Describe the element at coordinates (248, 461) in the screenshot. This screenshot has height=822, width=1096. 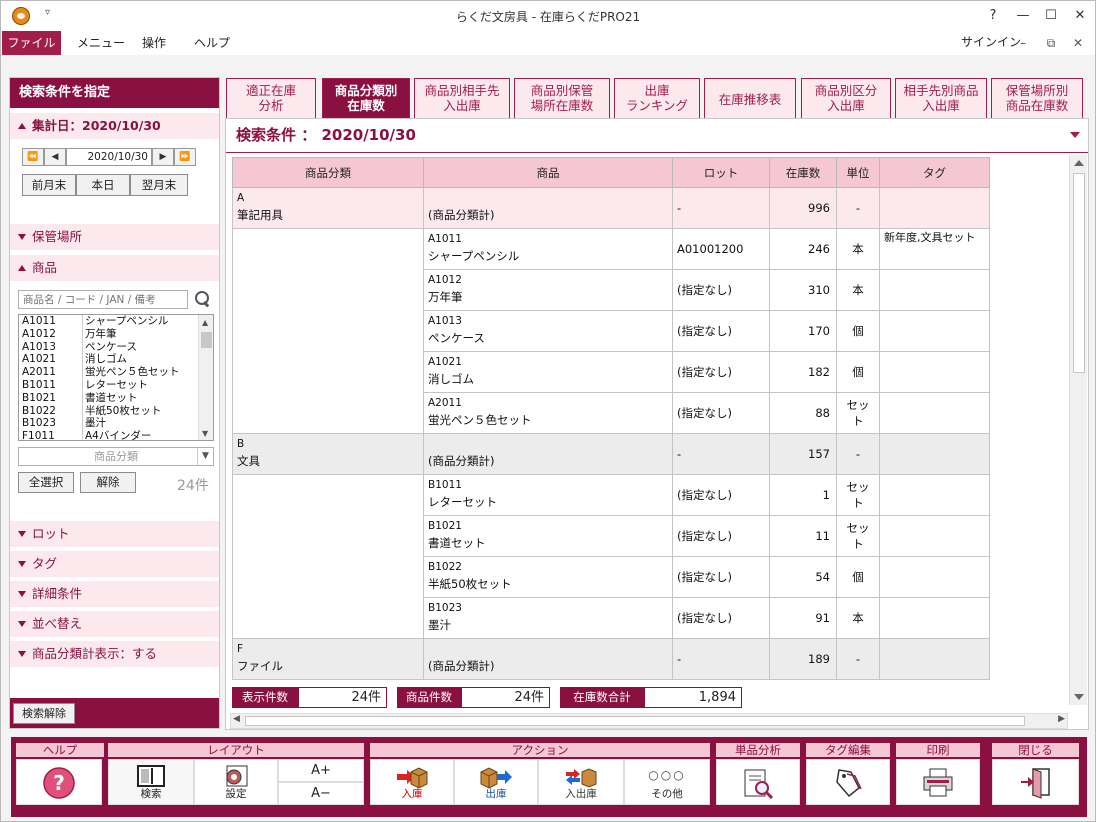
I see `category-name: 文具` at that location.